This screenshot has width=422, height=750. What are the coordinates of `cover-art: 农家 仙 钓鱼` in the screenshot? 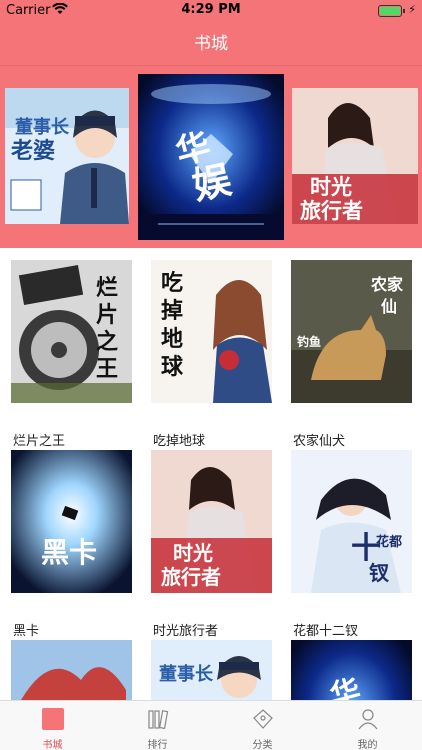 It's located at (351, 331).